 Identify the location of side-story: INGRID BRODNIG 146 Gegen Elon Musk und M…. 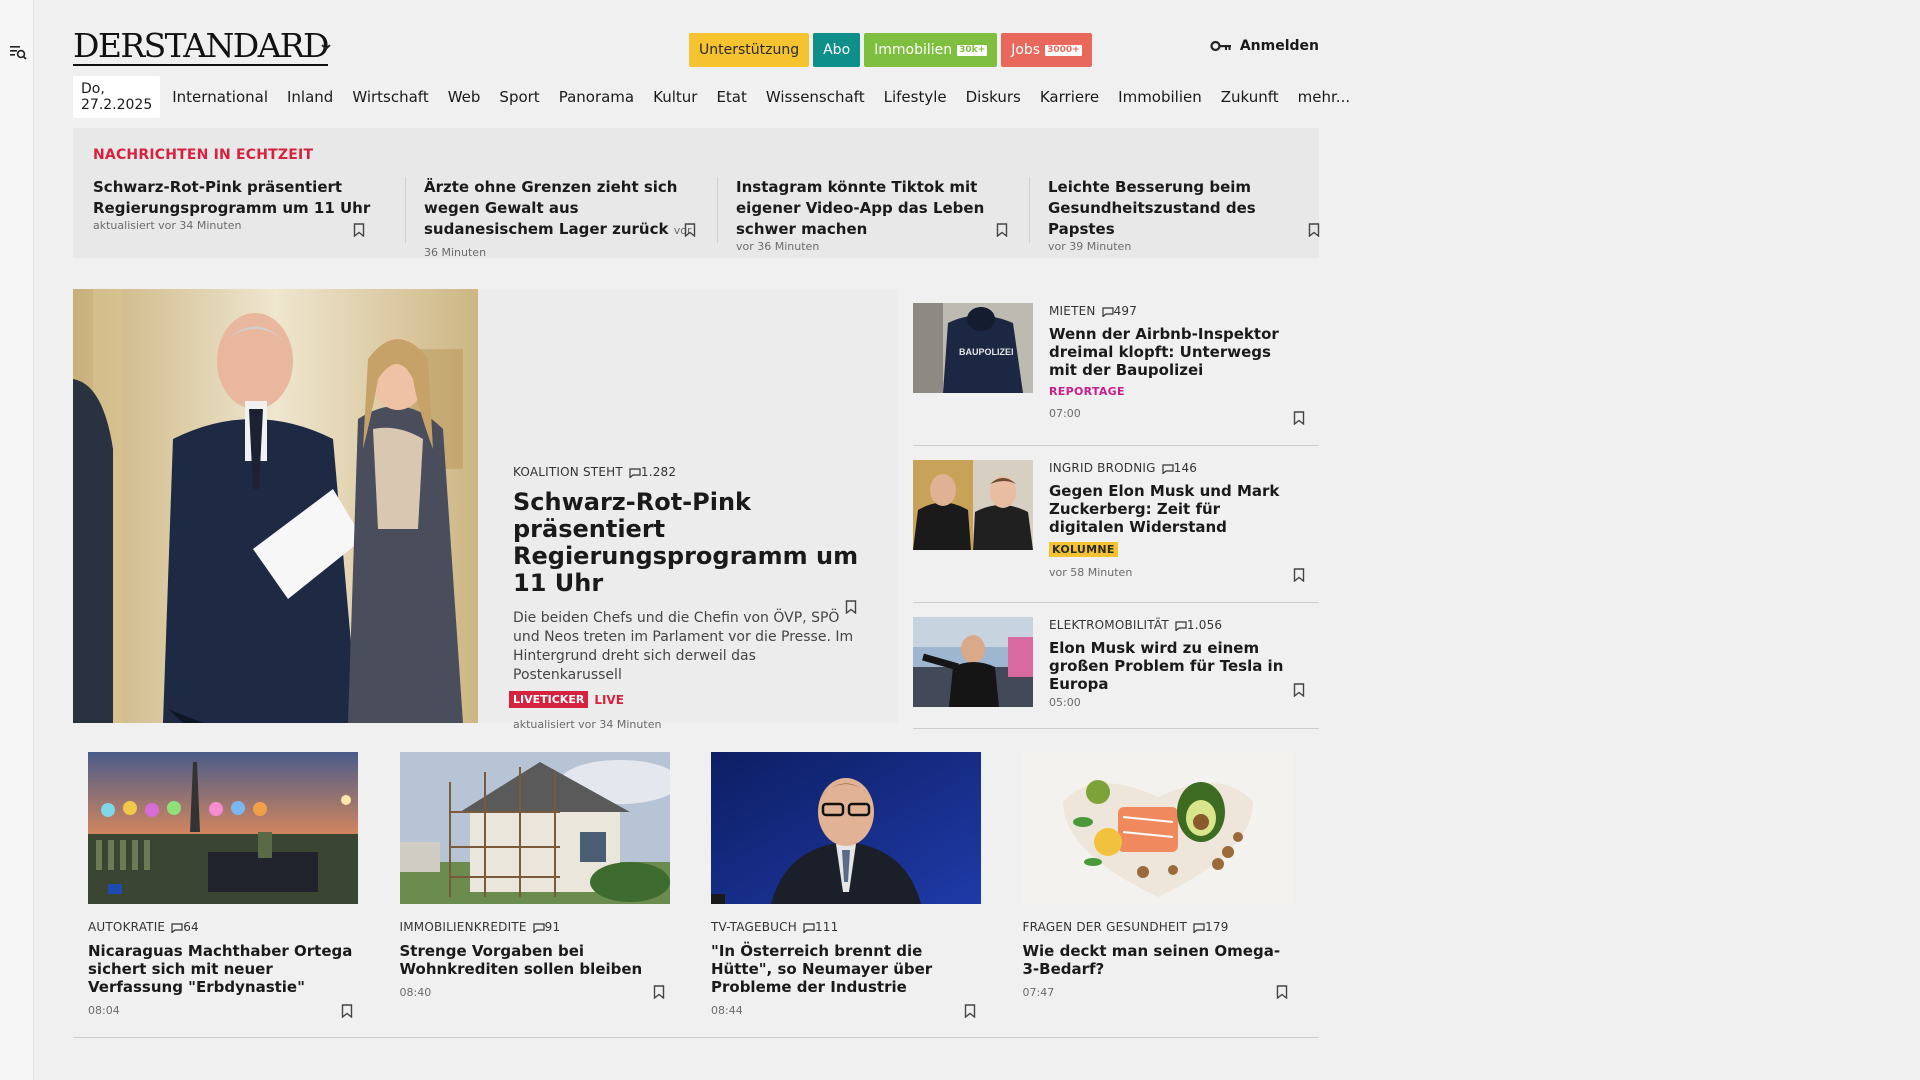
(1116, 524).